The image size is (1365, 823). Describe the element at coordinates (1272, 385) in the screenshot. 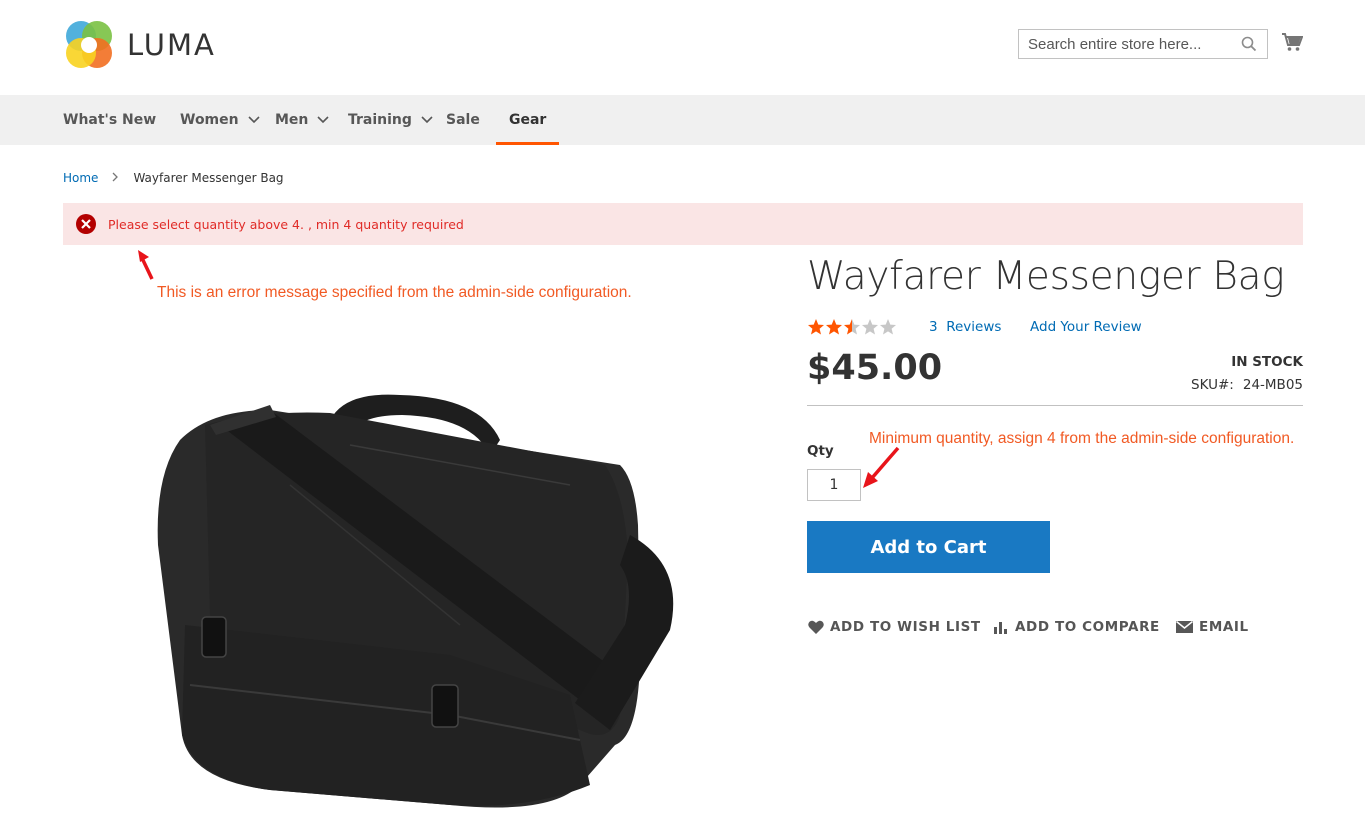

I see `sku-value: 24-MB05` at that location.